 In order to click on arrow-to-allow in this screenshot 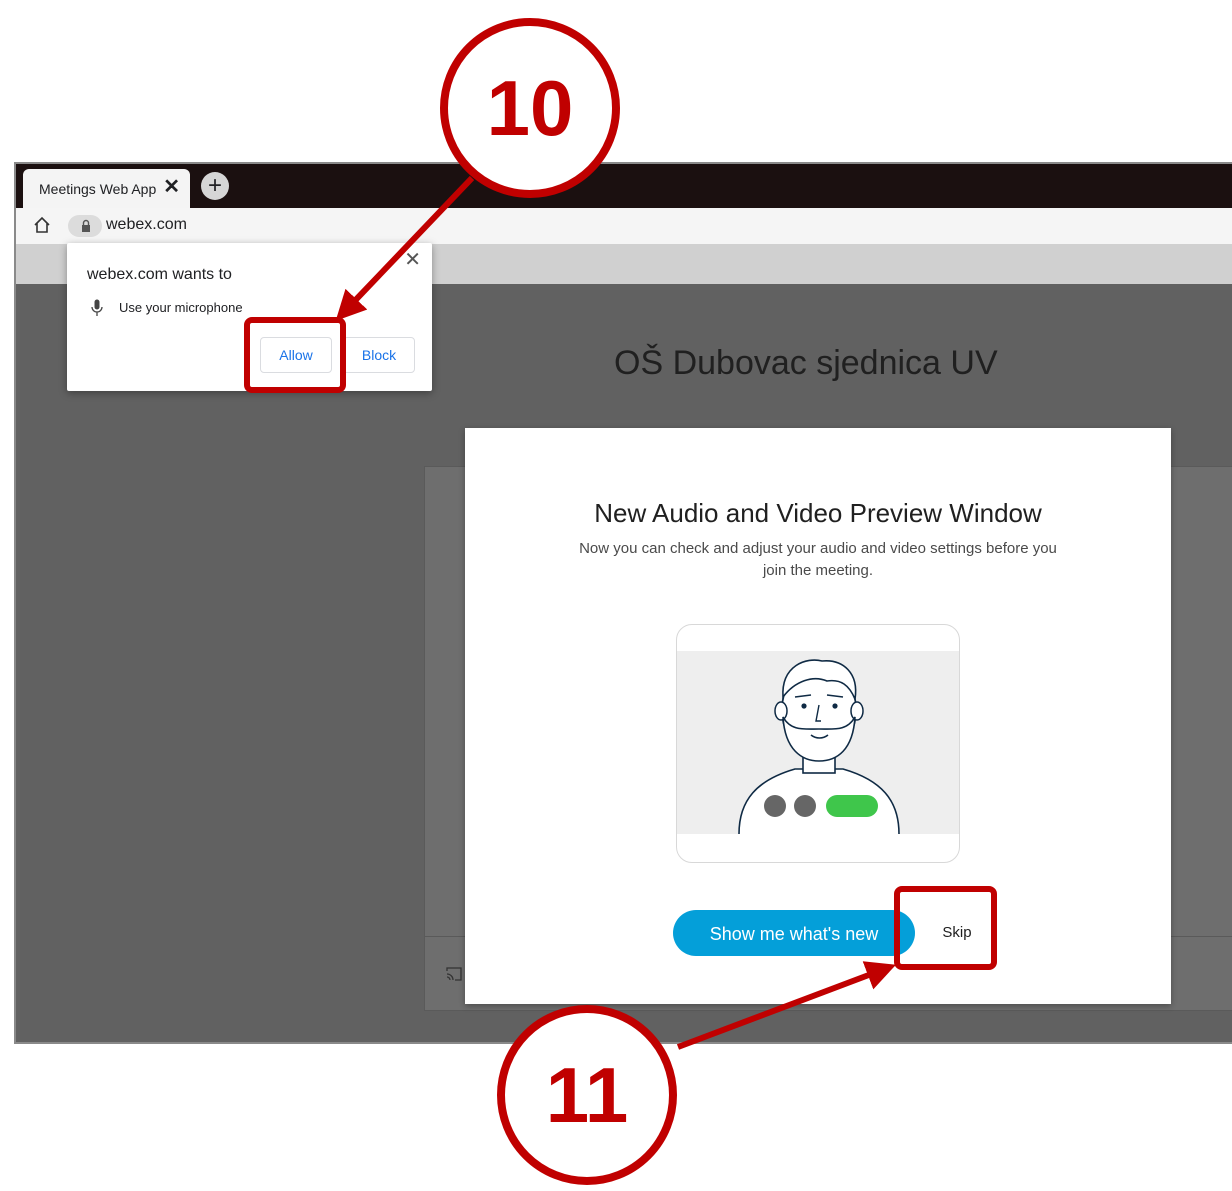, I will do `click(405, 248)`.